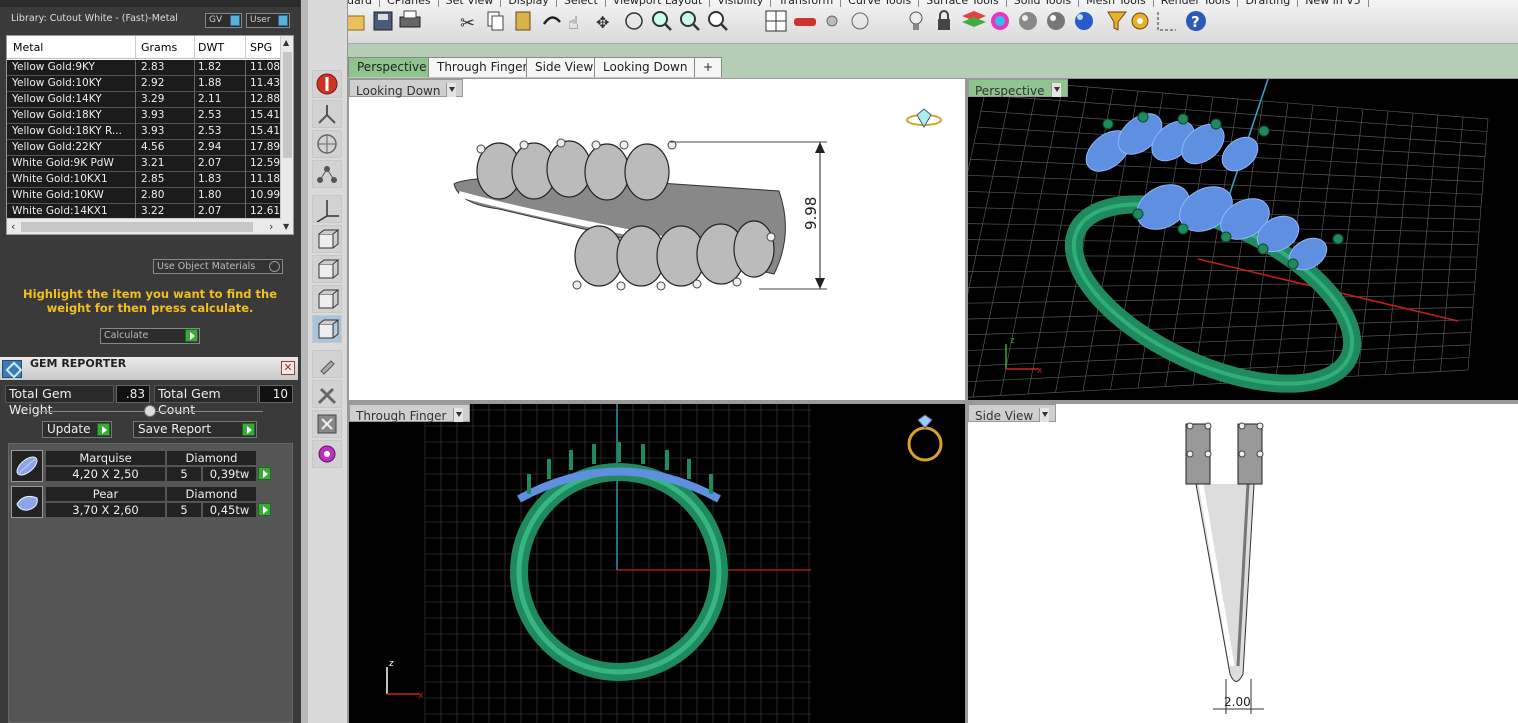 This screenshot has width=1518, height=723. Describe the element at coordinates (105, 458) in the screenshot. I see `gem-shape: Marquise` at that location.